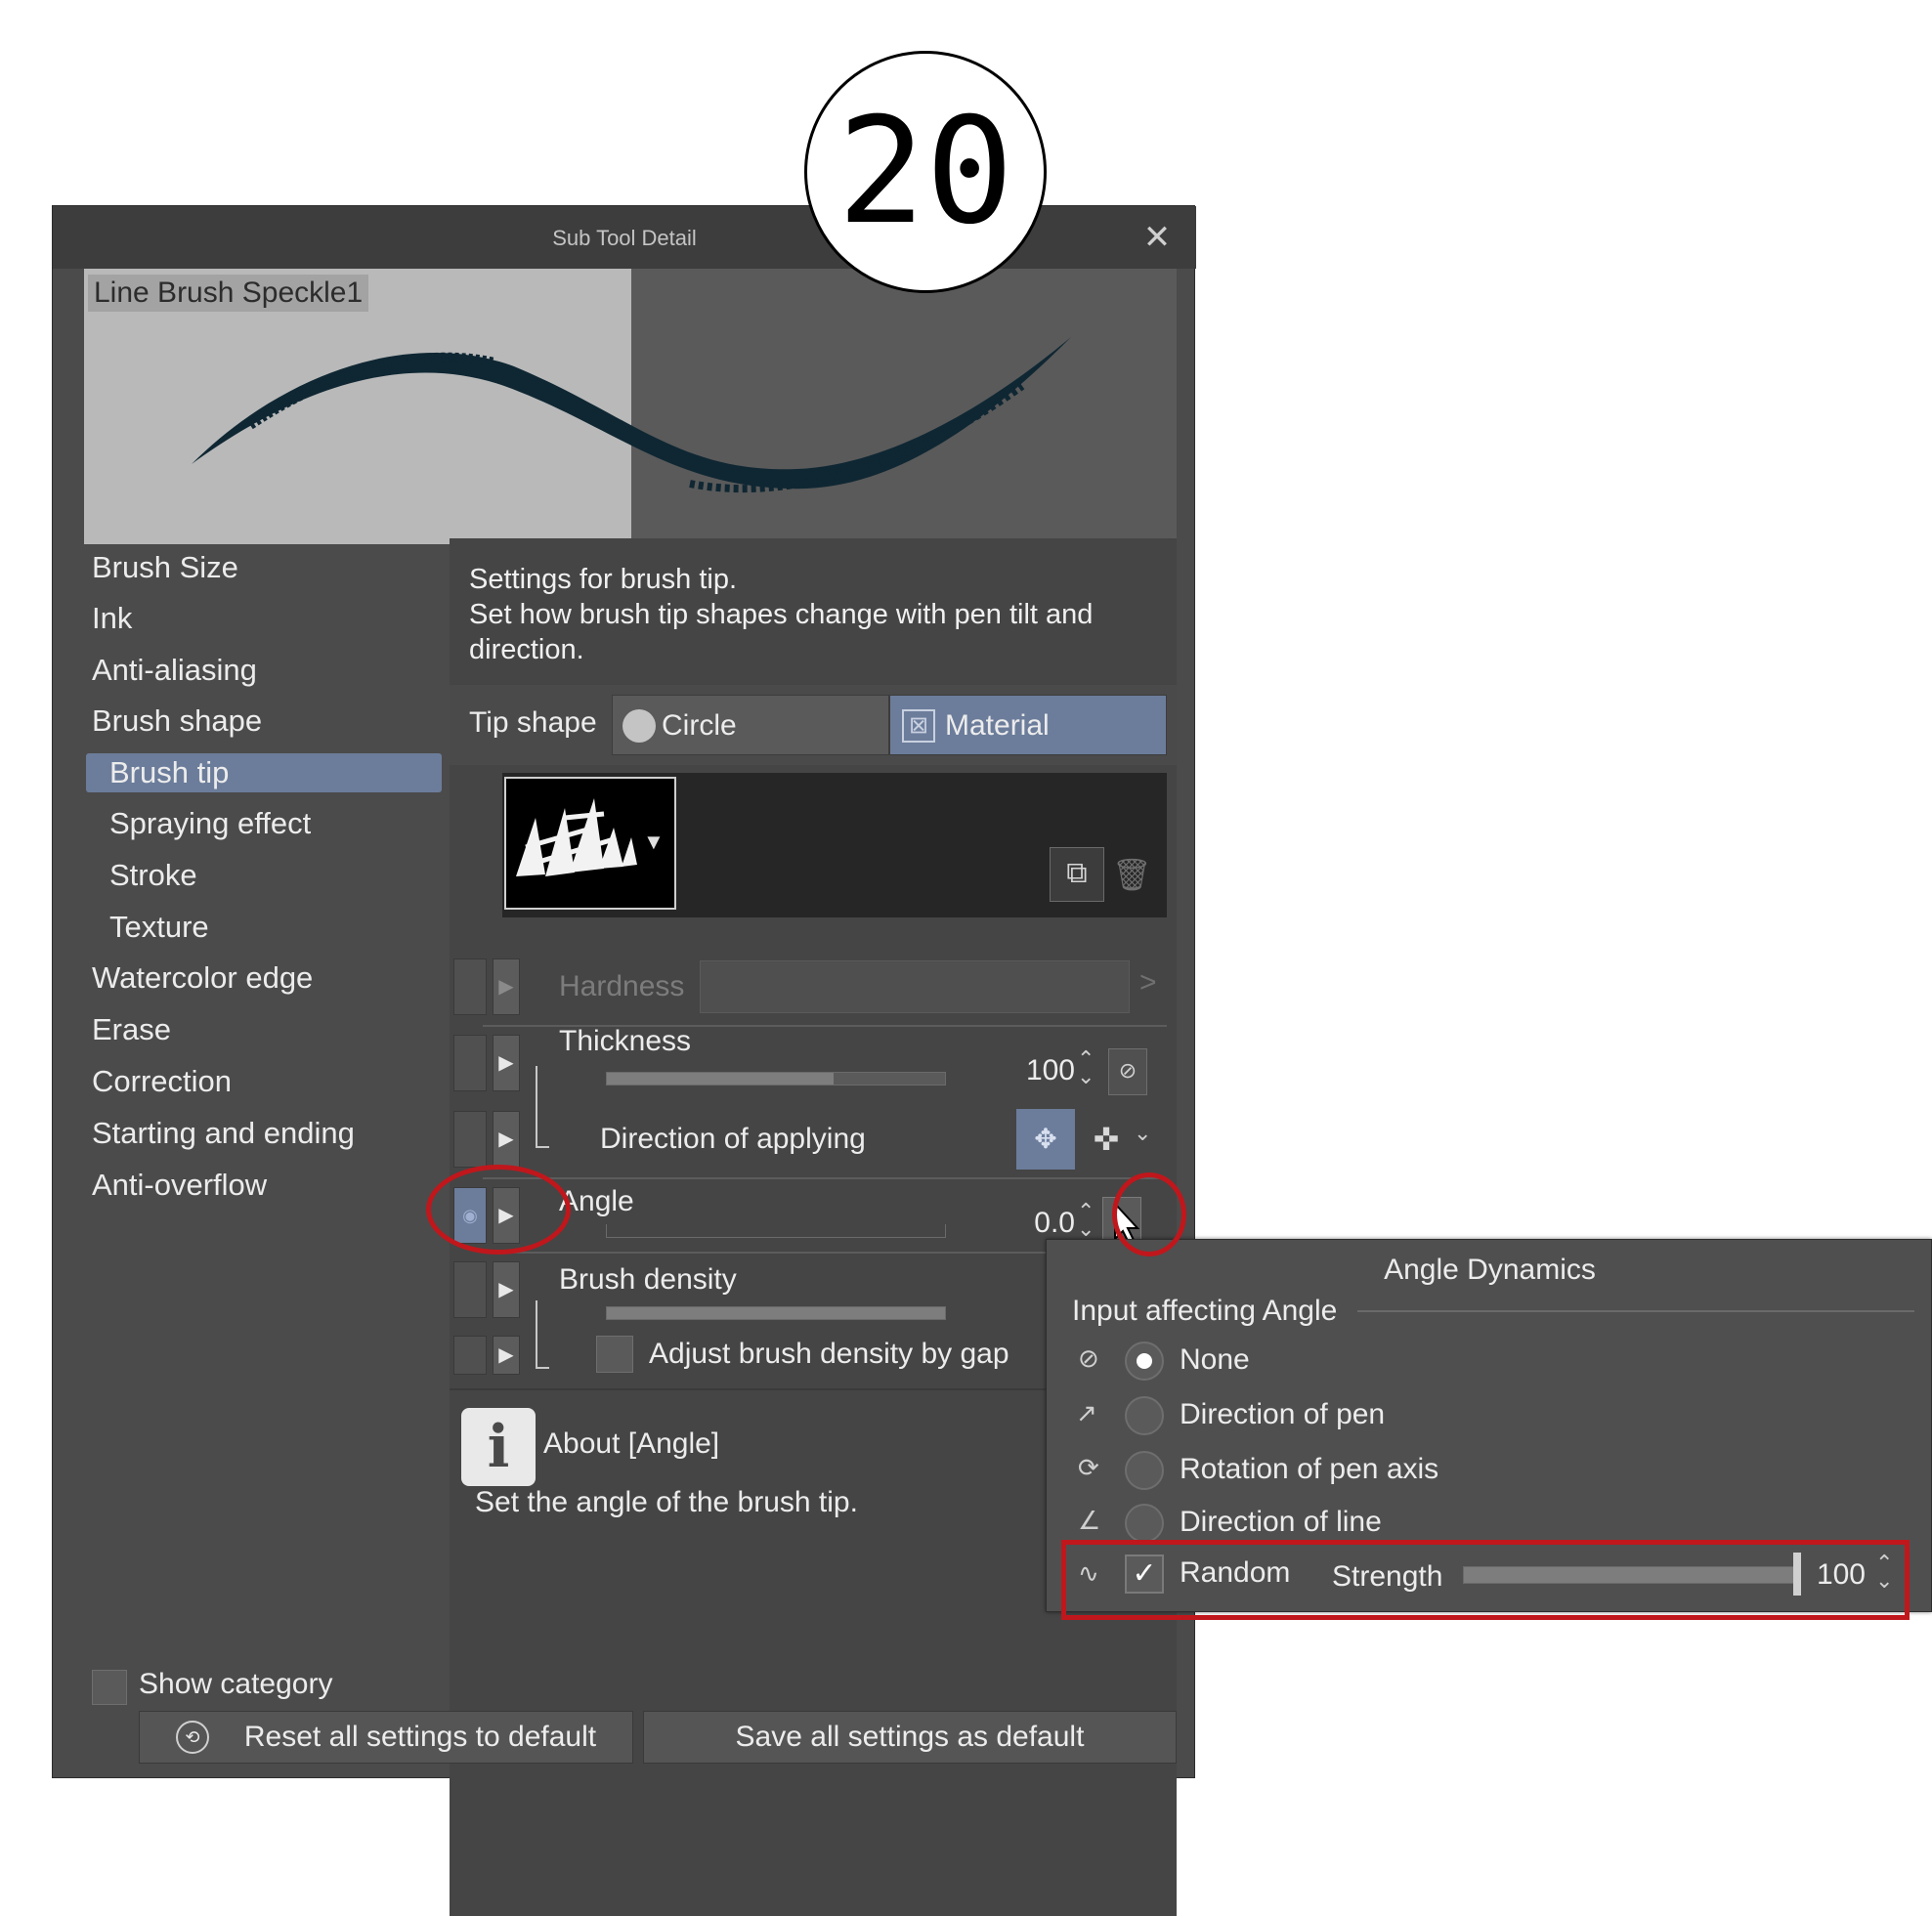  I want to click on show-category-checkbox, so click(110, 1688).